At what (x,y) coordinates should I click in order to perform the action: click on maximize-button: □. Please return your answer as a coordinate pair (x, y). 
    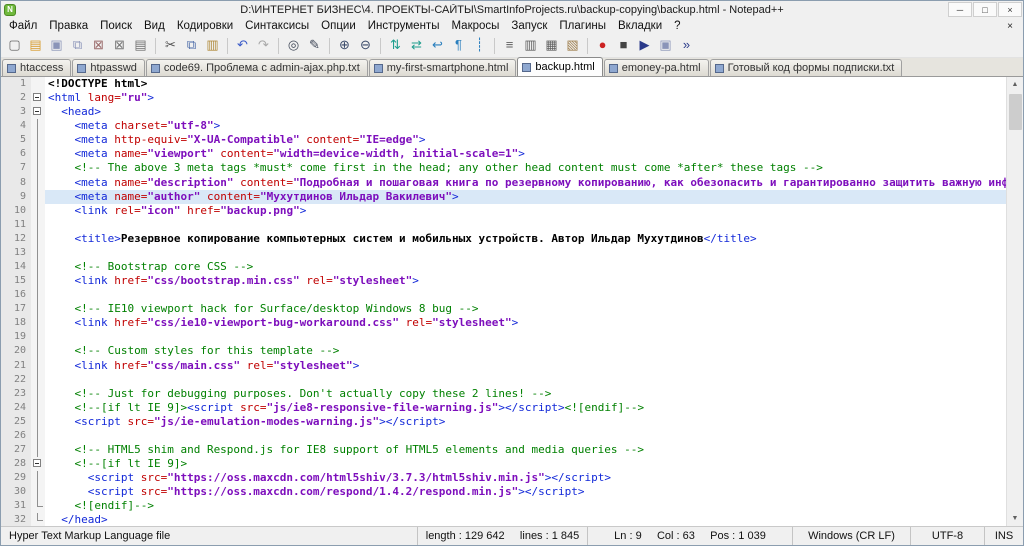
    Looking at the image, I should click on (985, 9).